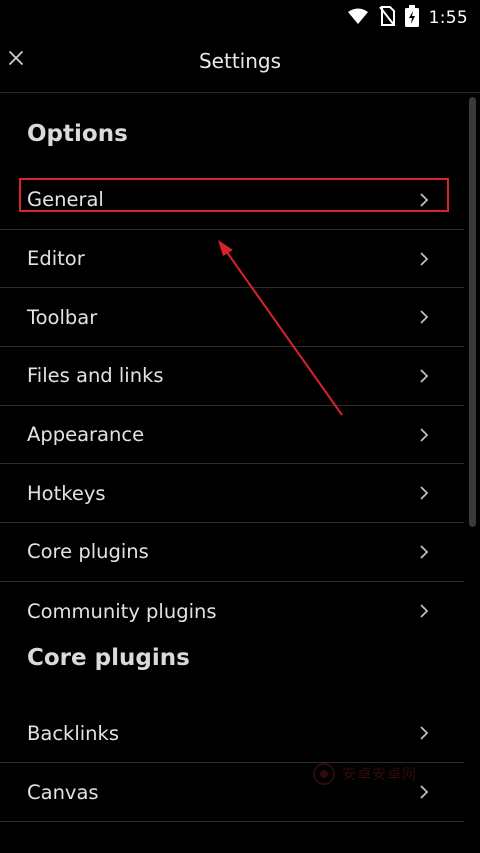 Image resolution: width=480 pixels, height=853 pixels. I want to click on settings-item-label: Community plugins, so click(122, 611).